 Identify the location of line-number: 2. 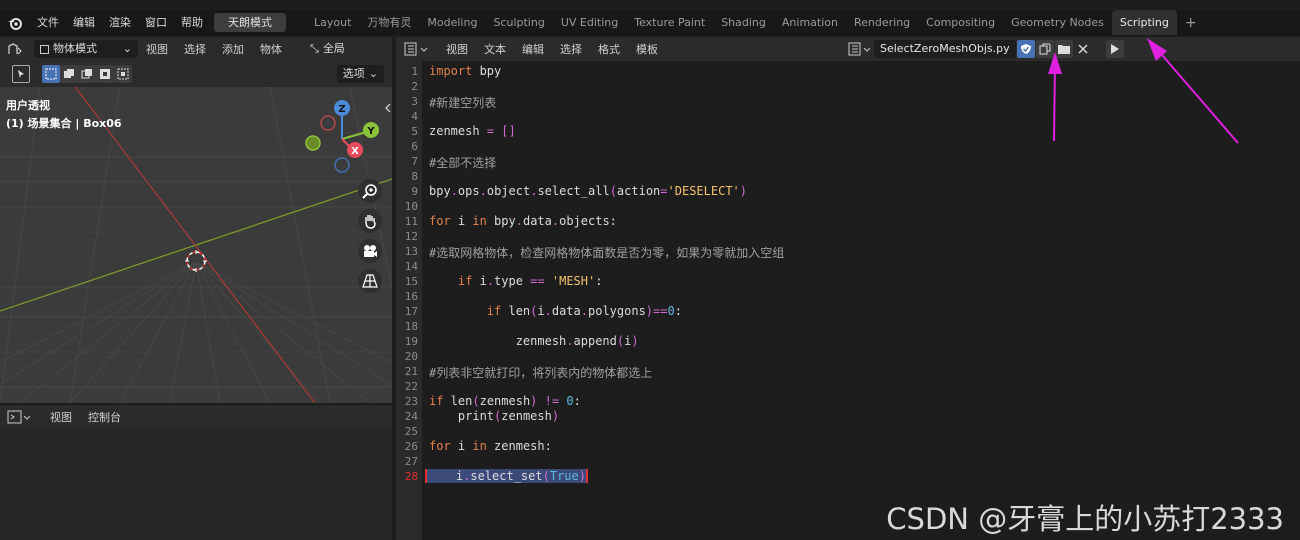
(414, 86).